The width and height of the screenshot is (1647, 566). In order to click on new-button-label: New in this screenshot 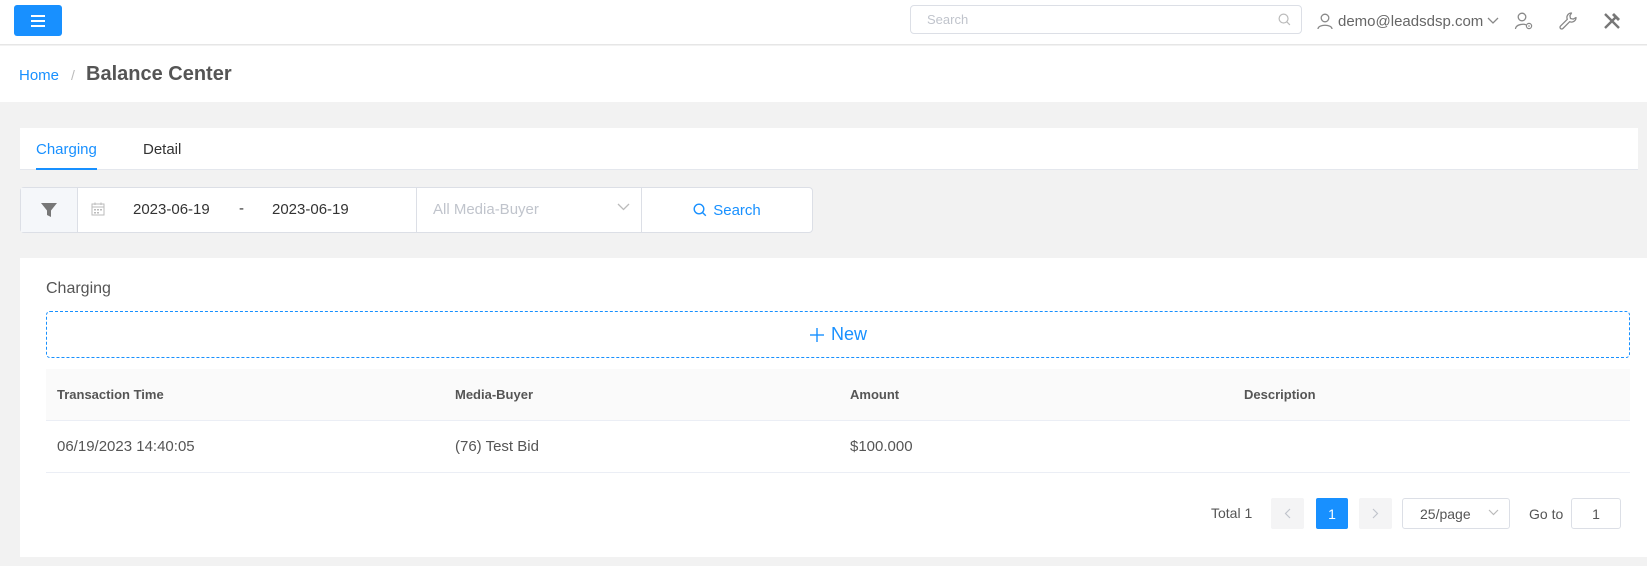, I will do `click(848, 334)`.